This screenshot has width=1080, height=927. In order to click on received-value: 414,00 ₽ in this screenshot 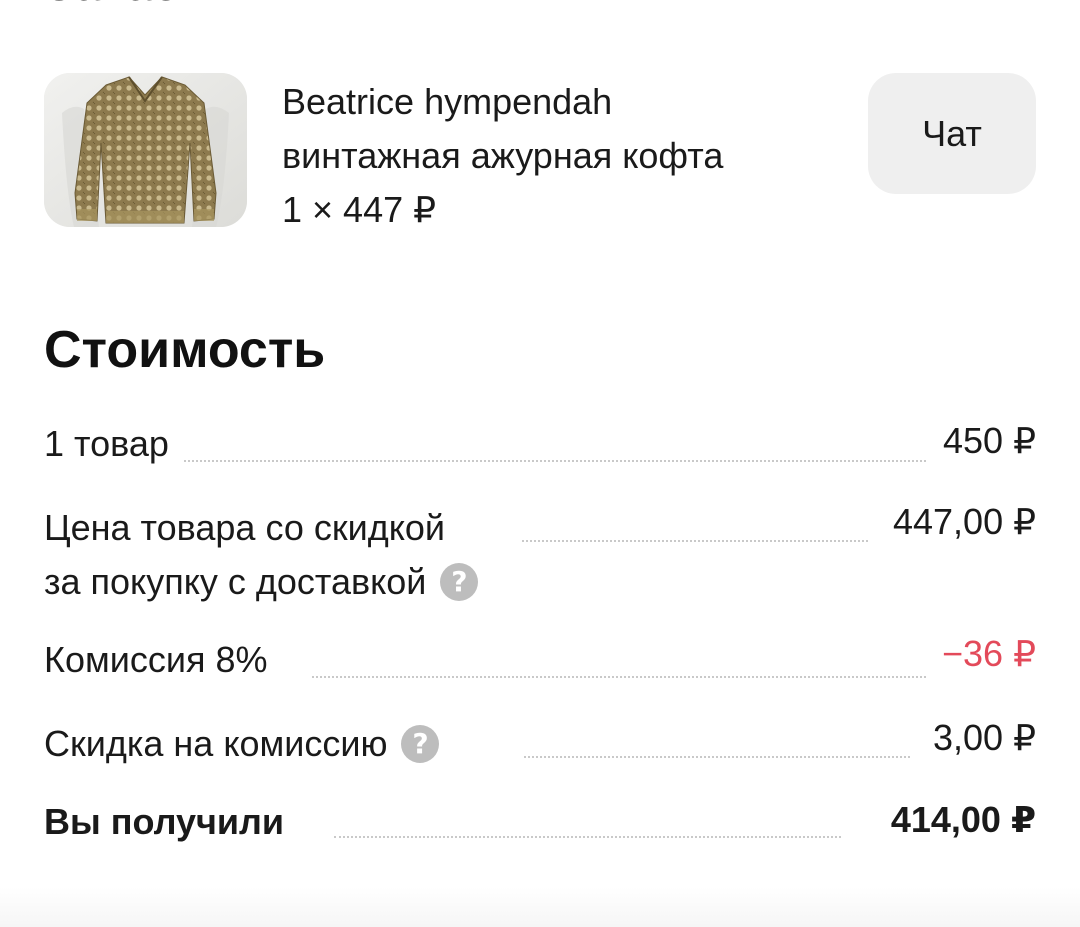, I will do `click(959, 820)`.